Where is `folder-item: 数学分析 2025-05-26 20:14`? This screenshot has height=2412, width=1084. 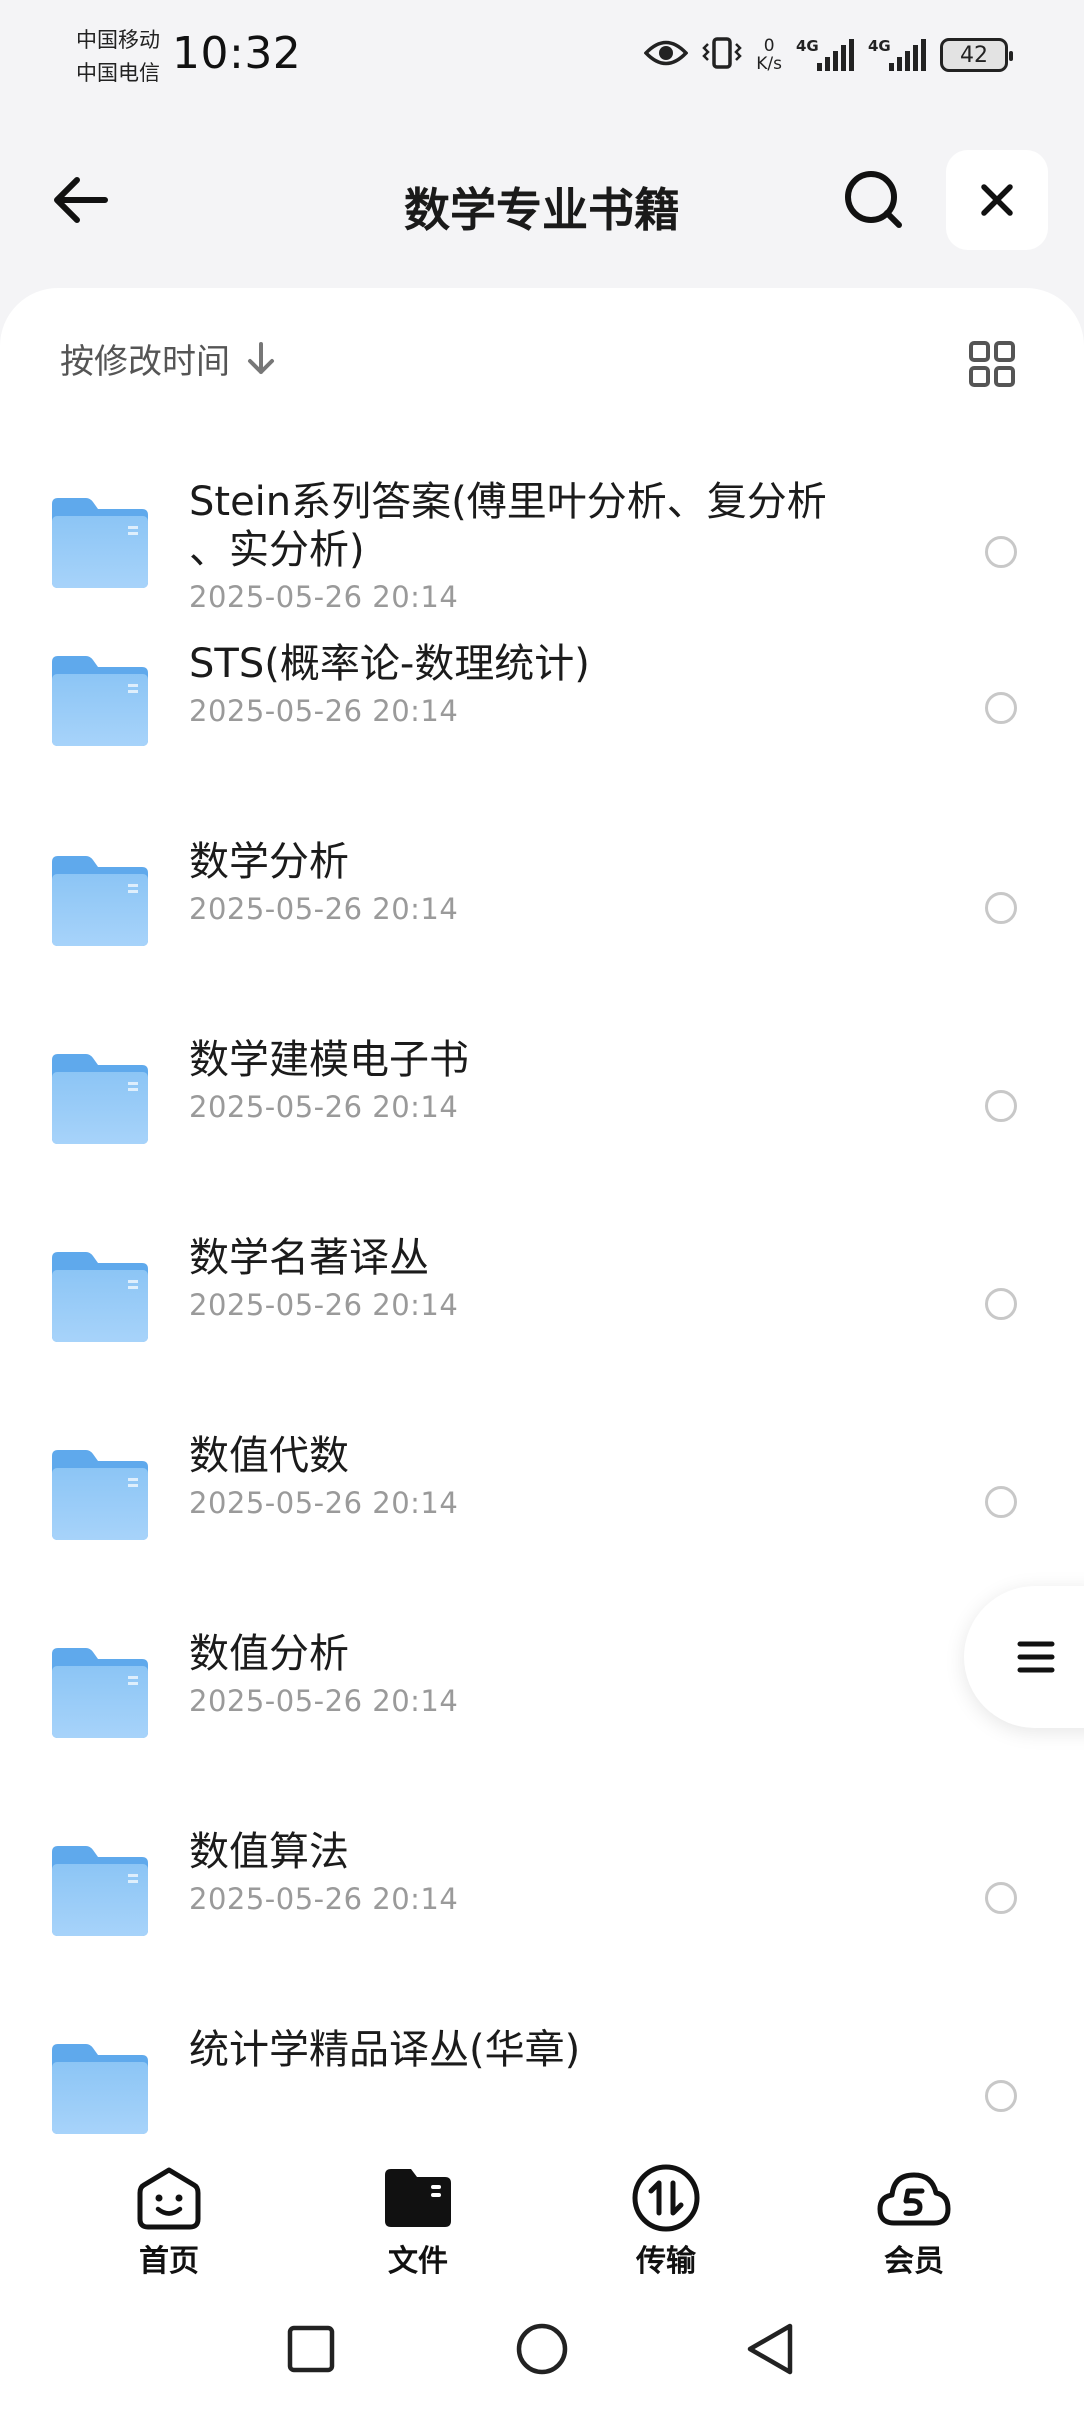
folder-item: 数学分析 2025-05-26 20:14 is located at coordinates (542, 925).